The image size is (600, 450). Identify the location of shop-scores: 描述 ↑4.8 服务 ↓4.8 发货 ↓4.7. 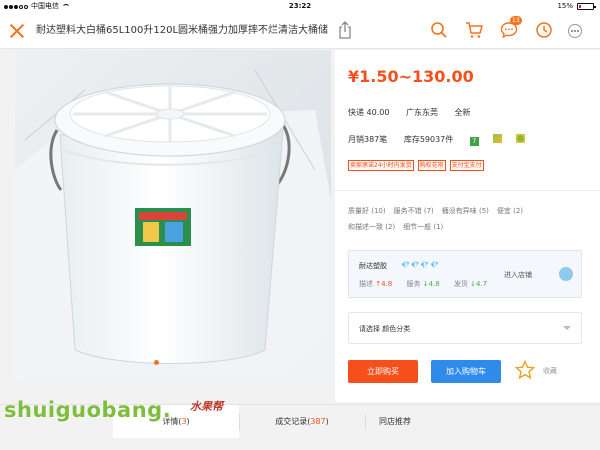
(429, 284).